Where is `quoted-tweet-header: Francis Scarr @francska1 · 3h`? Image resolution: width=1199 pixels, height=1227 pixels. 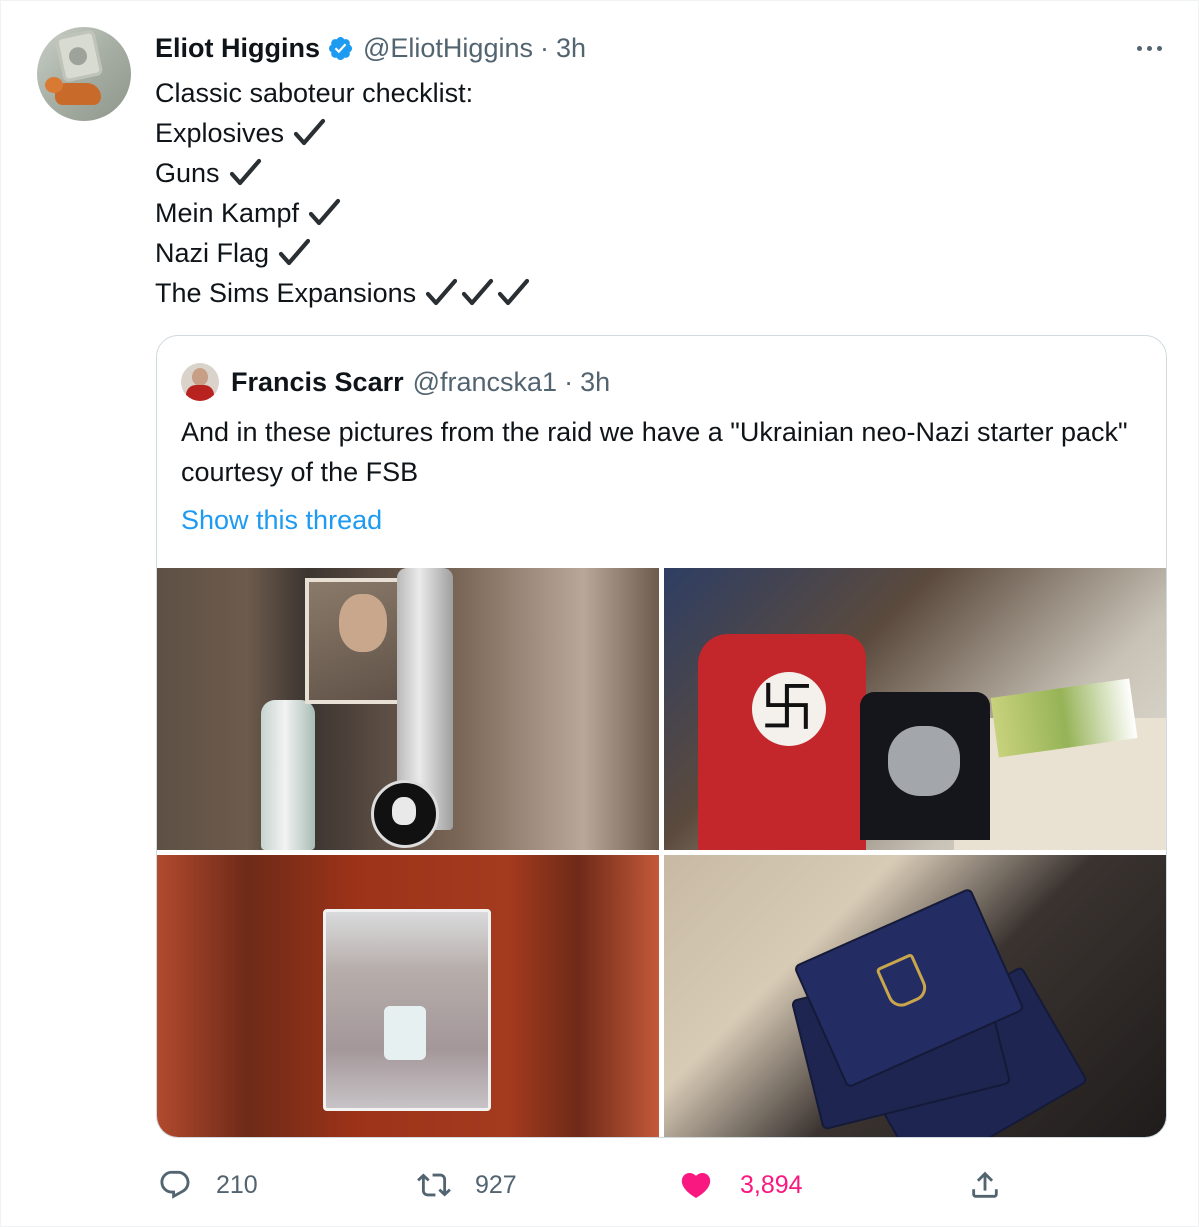
quoted-tweet-header: Francis Scarr @francska1 · 3h is located at coordinates (395, 382).